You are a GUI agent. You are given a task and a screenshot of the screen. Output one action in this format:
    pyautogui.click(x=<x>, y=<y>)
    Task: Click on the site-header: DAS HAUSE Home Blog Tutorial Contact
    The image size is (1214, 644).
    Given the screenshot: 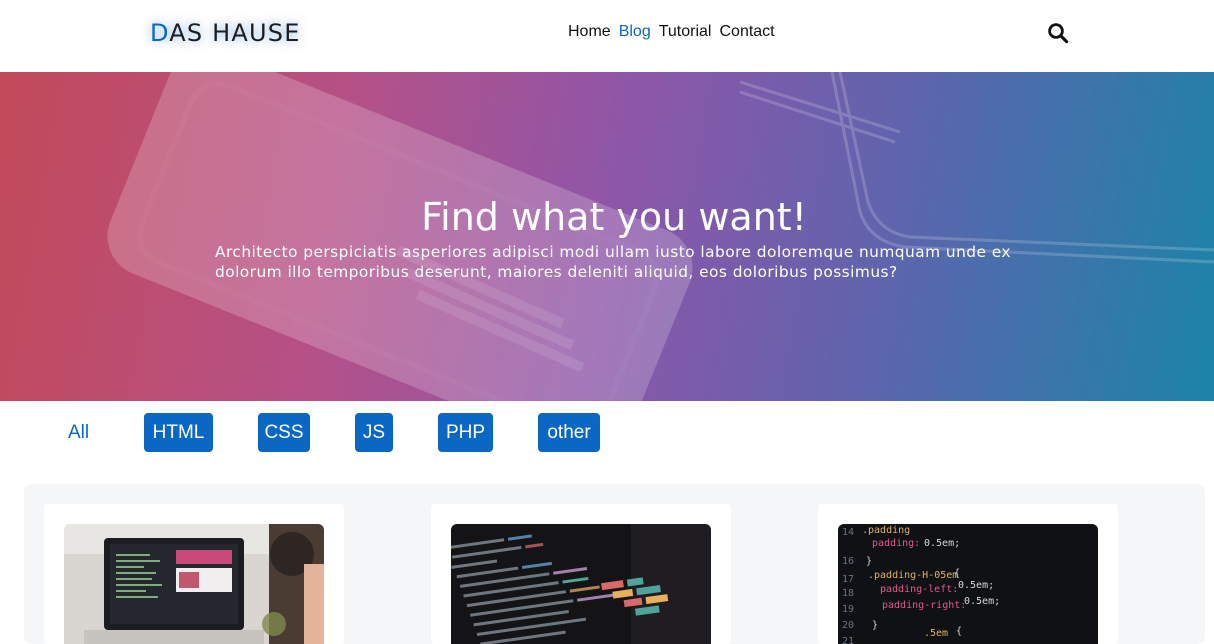 What is the action you would take?
    pyautogui.click(x=607, y=36)
    